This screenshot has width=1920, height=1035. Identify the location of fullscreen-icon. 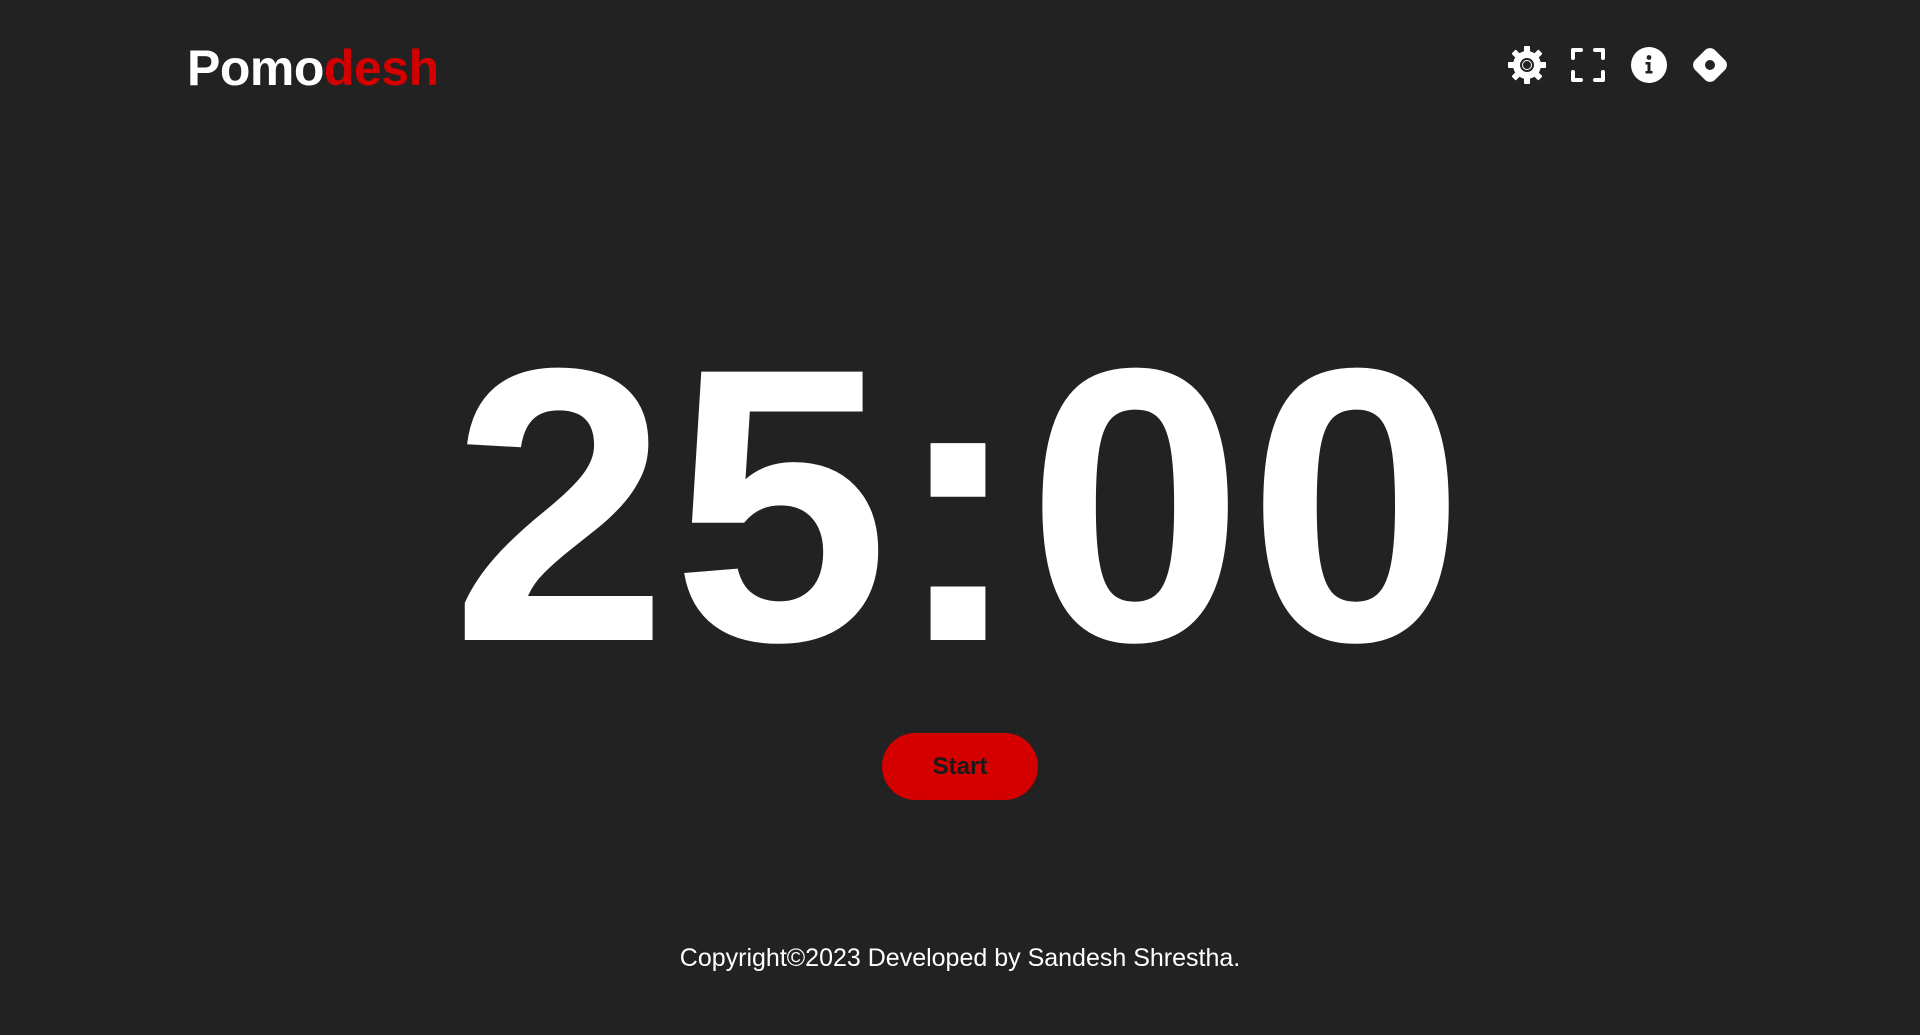
(1588, 65).